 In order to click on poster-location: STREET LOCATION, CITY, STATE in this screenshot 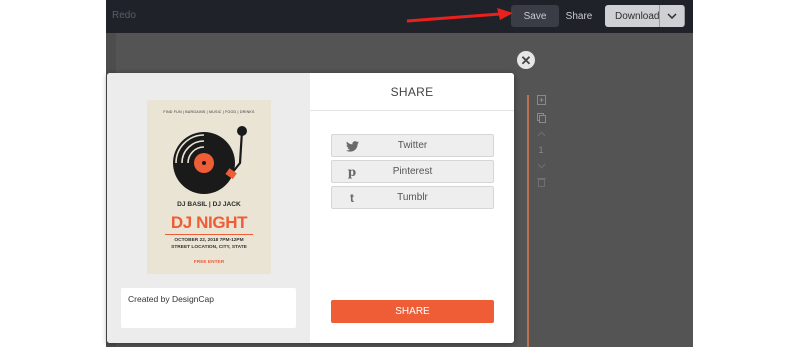, I will do `click(209, 247)`.